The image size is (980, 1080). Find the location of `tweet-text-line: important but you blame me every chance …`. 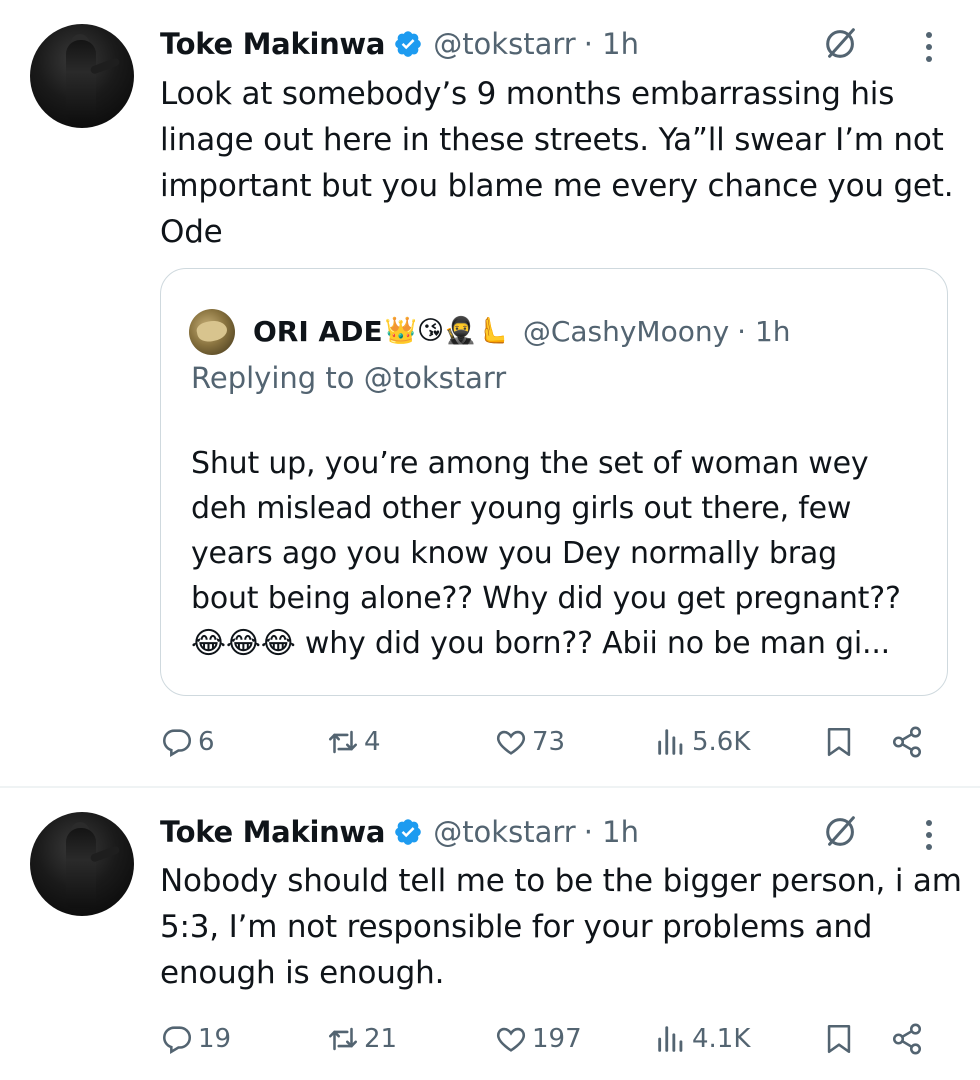

tweet-text-line: important but you blame me every chance … is located at coordinates (557, 186).